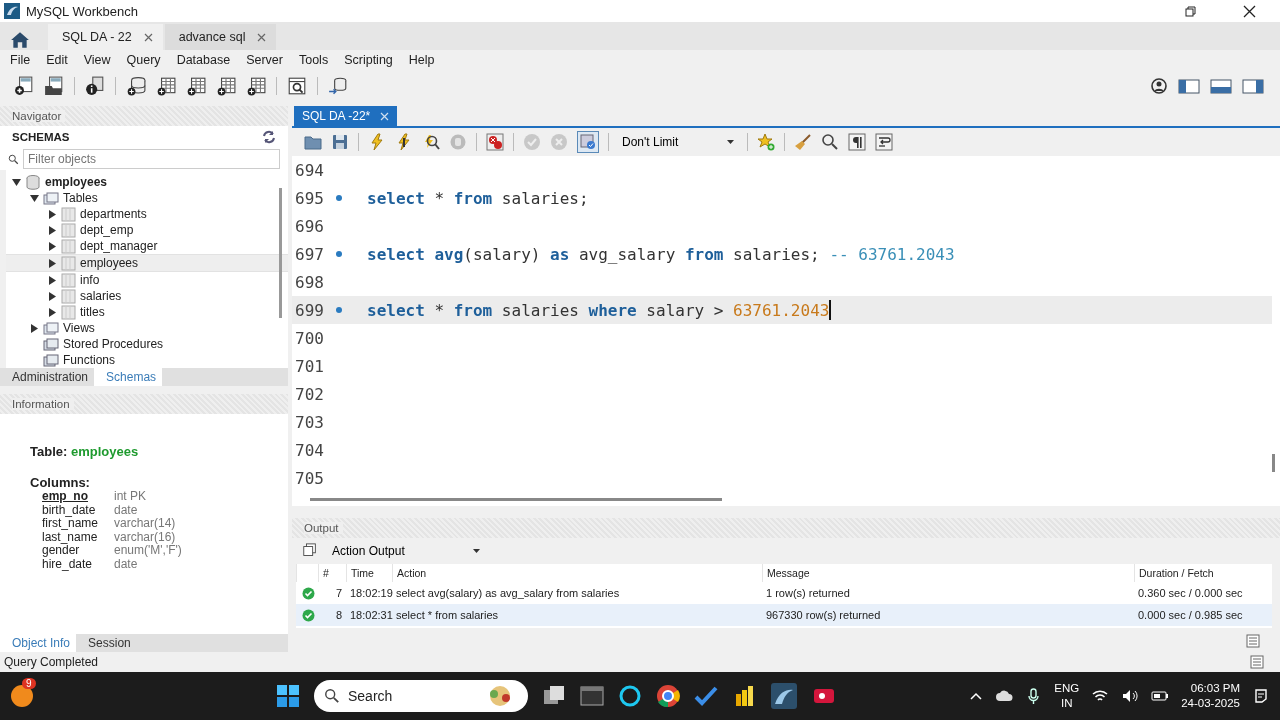 This screenshot has height=720, width=1280. What do you see at coordinates (297, 86) in the screenshot?
I see `table-search-icon` at bounding box center [297, 86].